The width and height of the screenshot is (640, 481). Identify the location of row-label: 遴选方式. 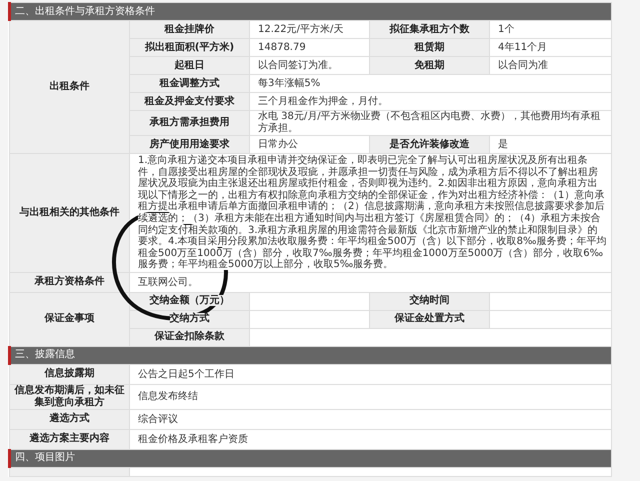
(70, 419).